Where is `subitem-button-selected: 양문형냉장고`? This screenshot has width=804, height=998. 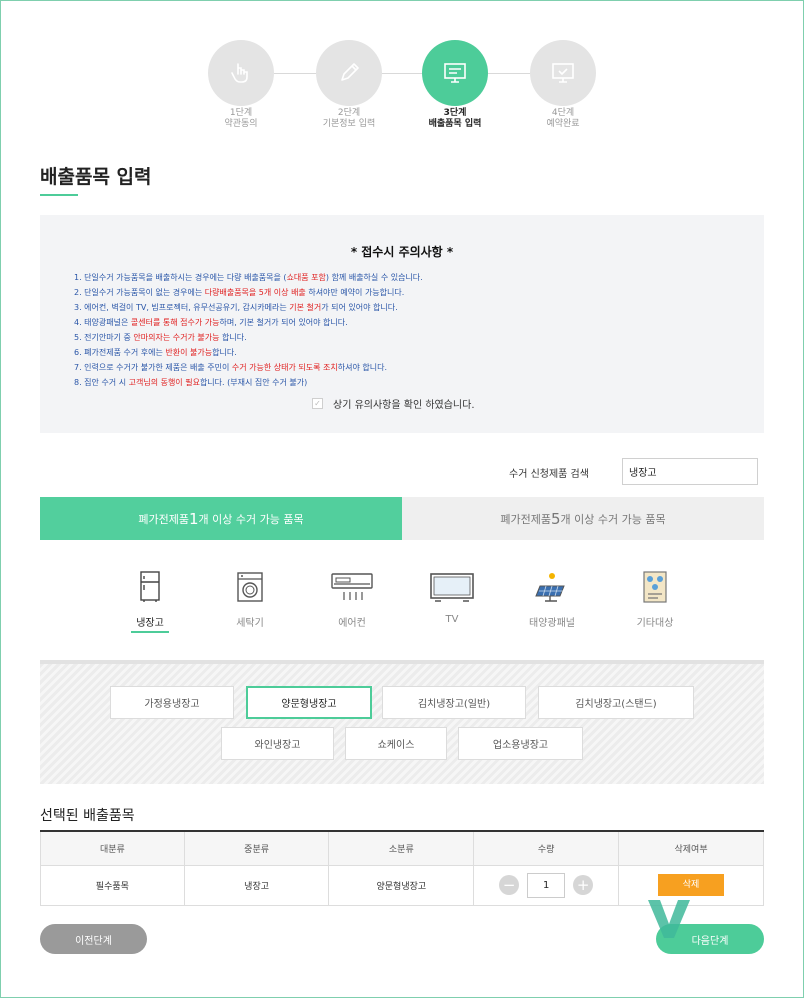
subitem-button-selected: 양문형냉장고 is located at coordinates (309, 702).